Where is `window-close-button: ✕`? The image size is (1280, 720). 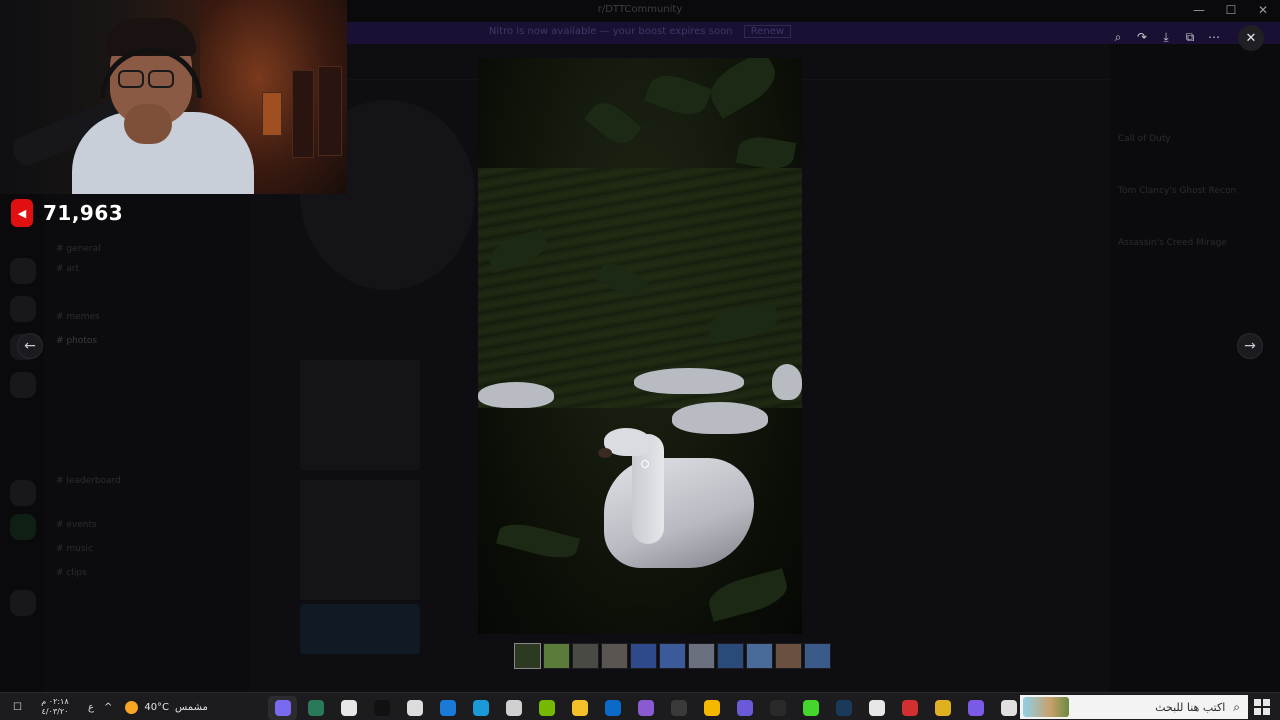
window-close-button: ✕ is located at coordinates (1263, 10).